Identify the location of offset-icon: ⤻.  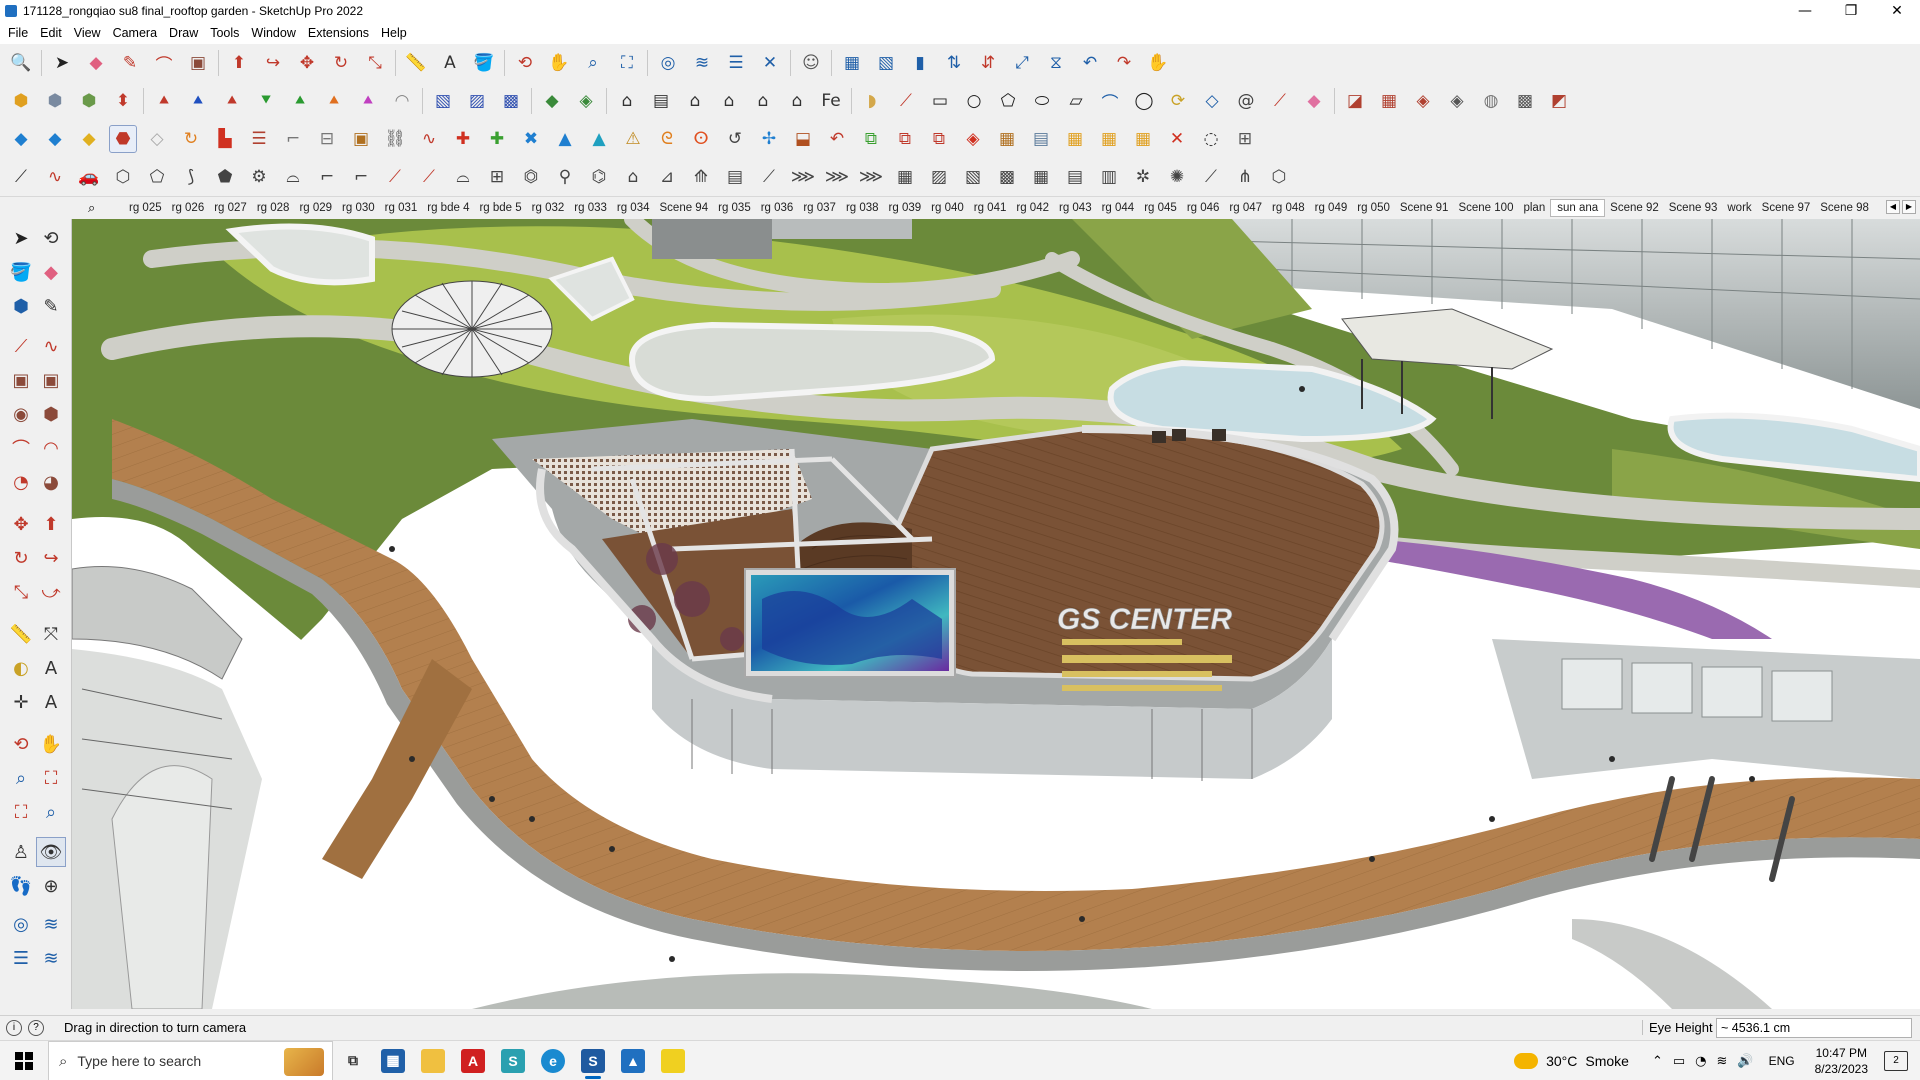
(51, 592).